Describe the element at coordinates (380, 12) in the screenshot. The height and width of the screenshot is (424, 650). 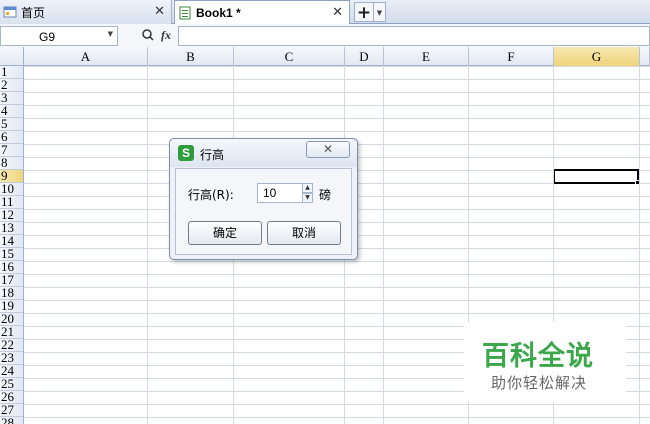
I see `new-tab-dropdown-icon: ▼` at that location.